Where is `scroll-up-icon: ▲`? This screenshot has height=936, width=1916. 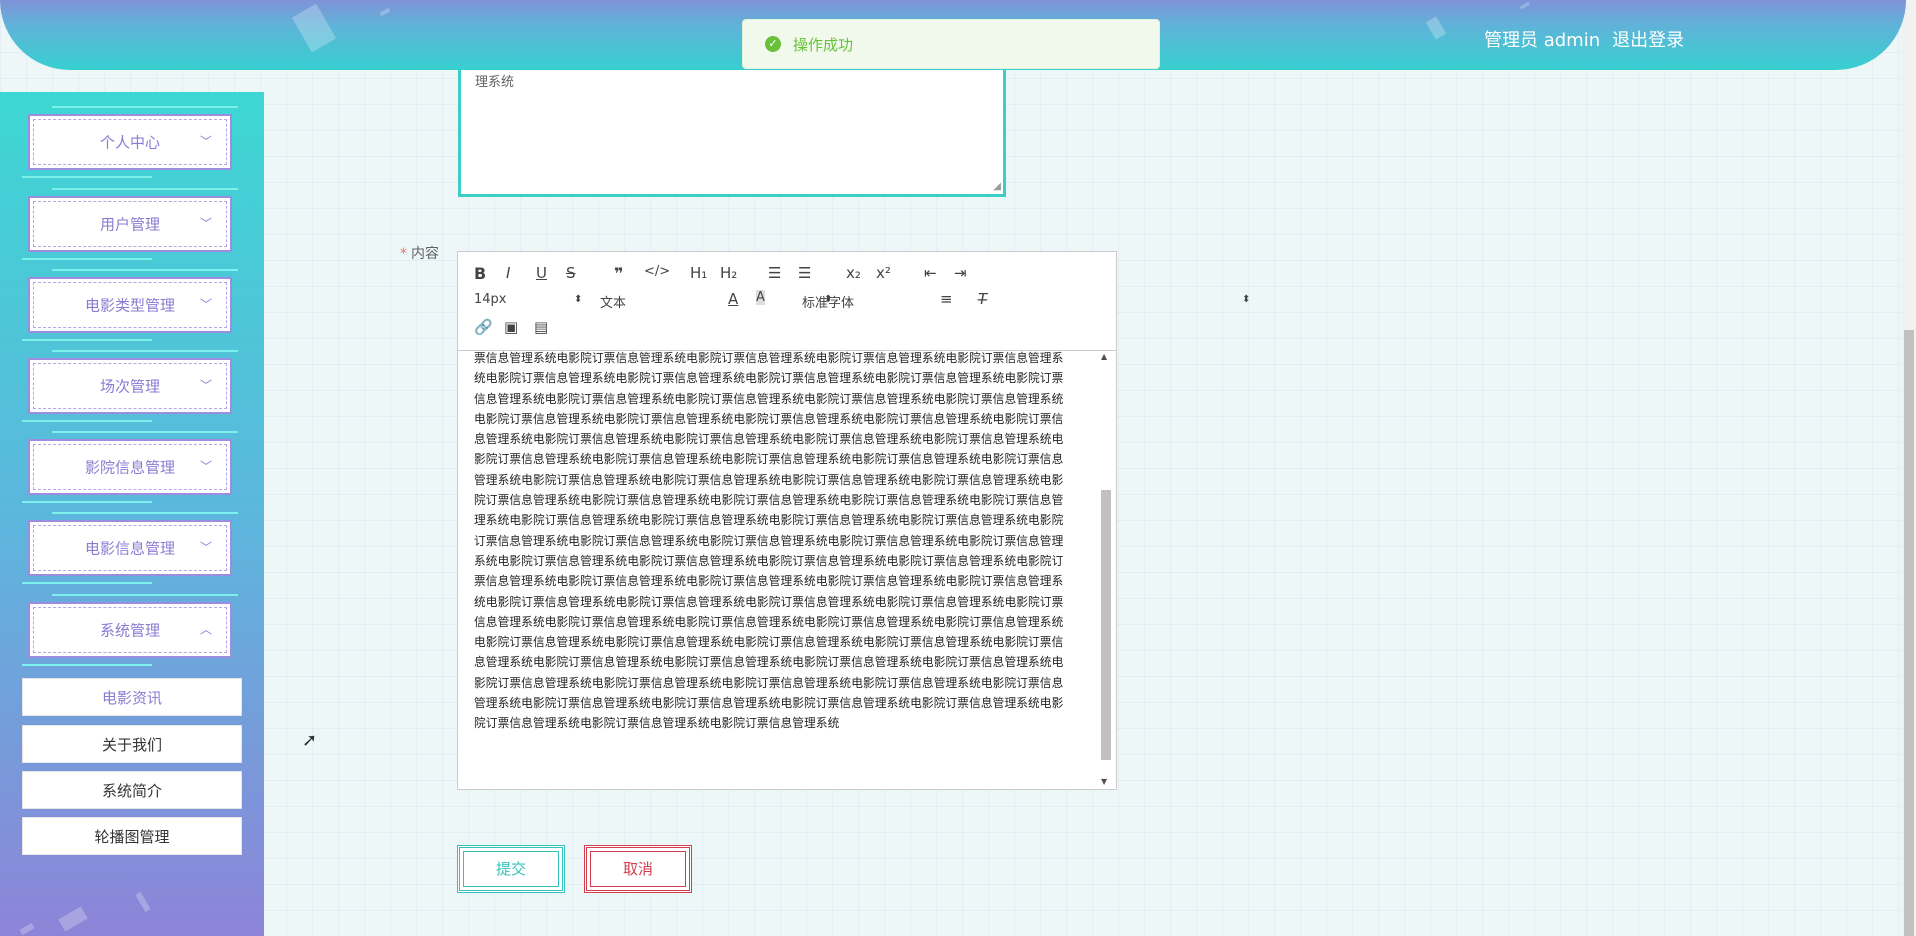
scroll-up-icon: ▲ is located at coordinates (1104, 356).